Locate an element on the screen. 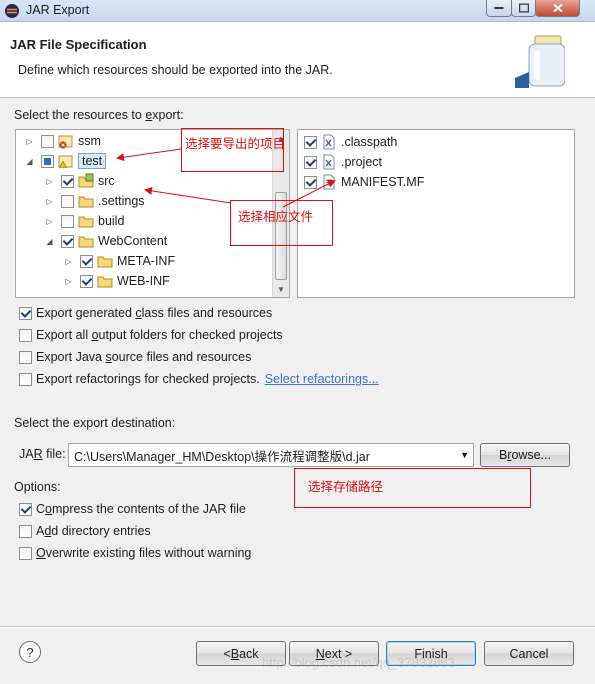 The width and height of the screenshot is (595, 684). watermark: http://blog.csdn.net/qq_37832863 is located at coordinates (358, 662).